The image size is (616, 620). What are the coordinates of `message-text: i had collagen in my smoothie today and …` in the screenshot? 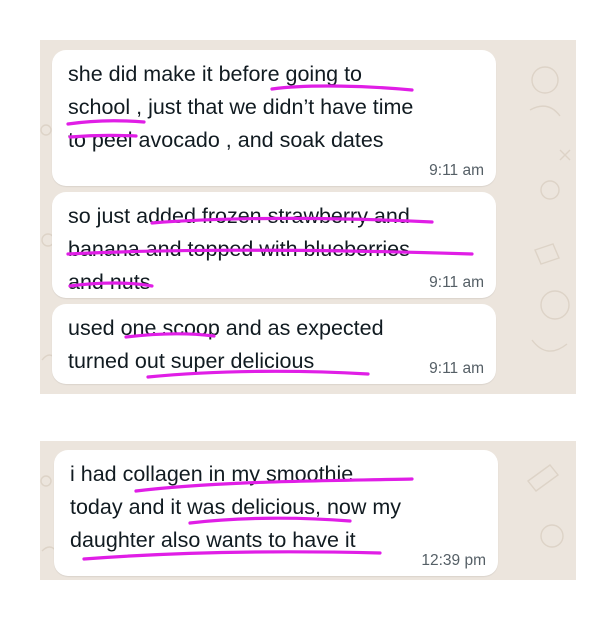 It's located at (236, 507).